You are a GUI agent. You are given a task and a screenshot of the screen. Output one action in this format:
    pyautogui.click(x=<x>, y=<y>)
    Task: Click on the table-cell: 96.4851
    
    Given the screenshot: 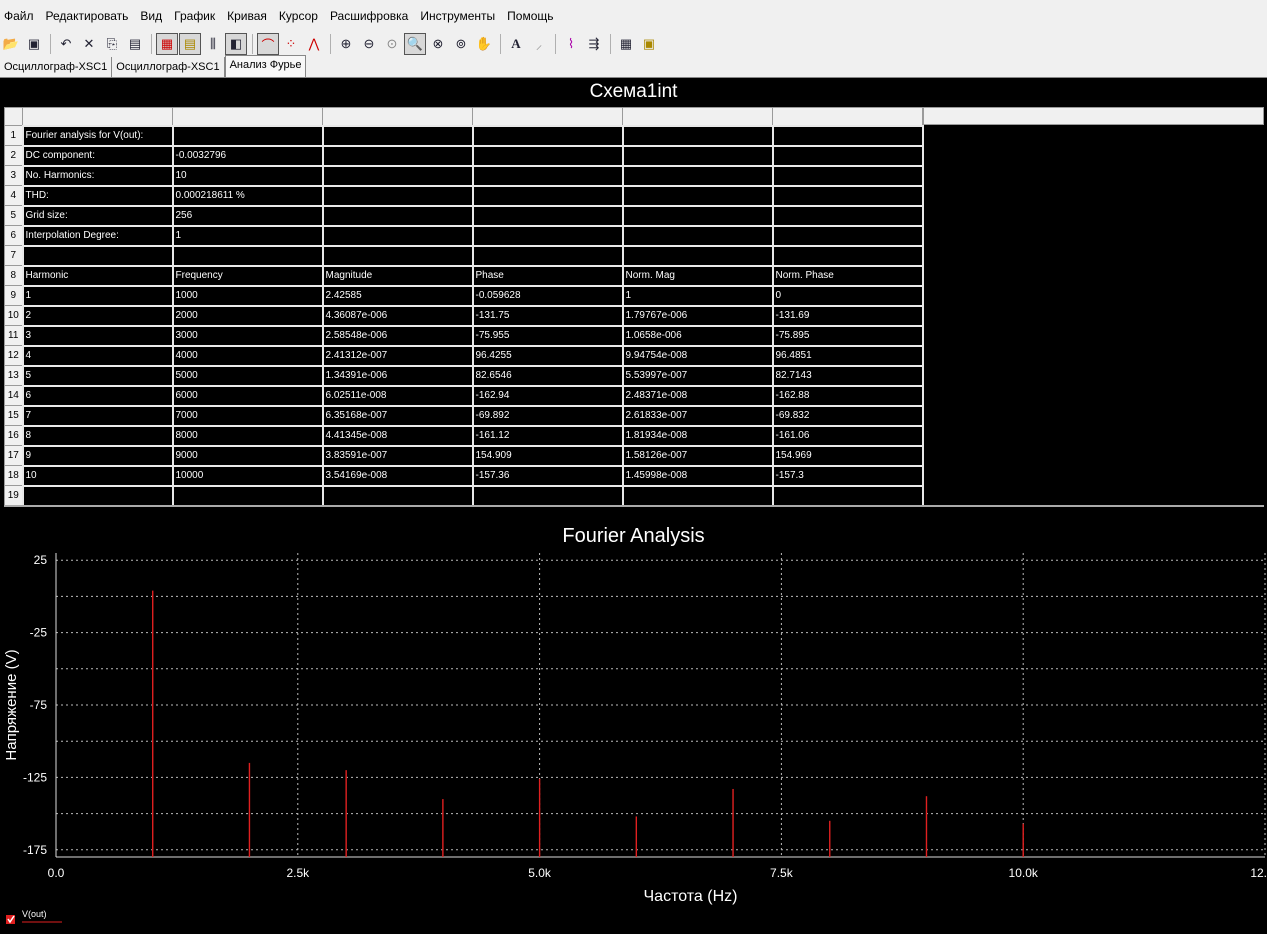 What is the action you would take?
    pyautogui.click(x=847, y=355)
    